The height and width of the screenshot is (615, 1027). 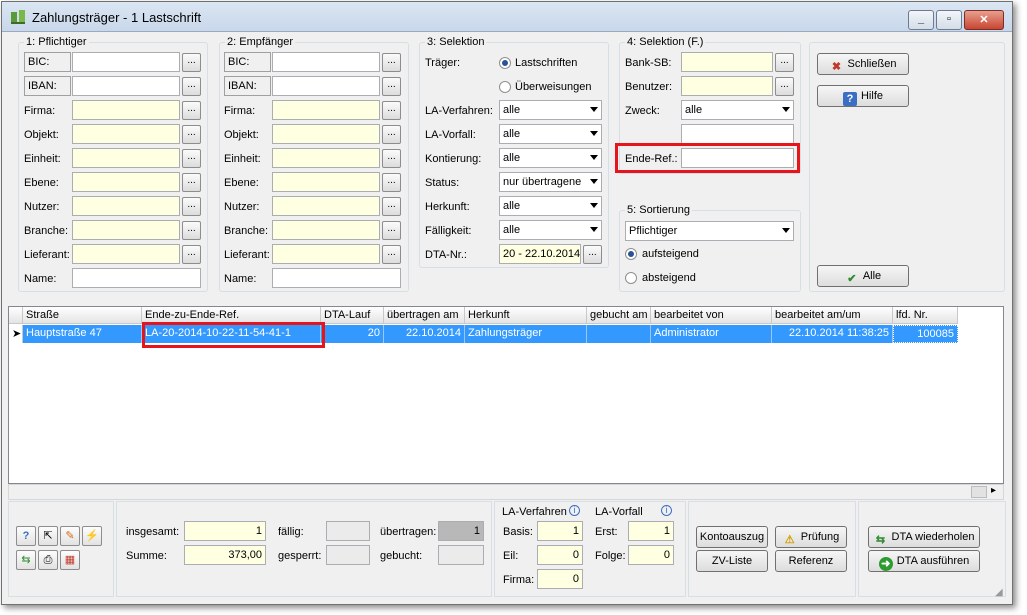 I want to click on close-window-button: ✕, so click(x=984, y=20).